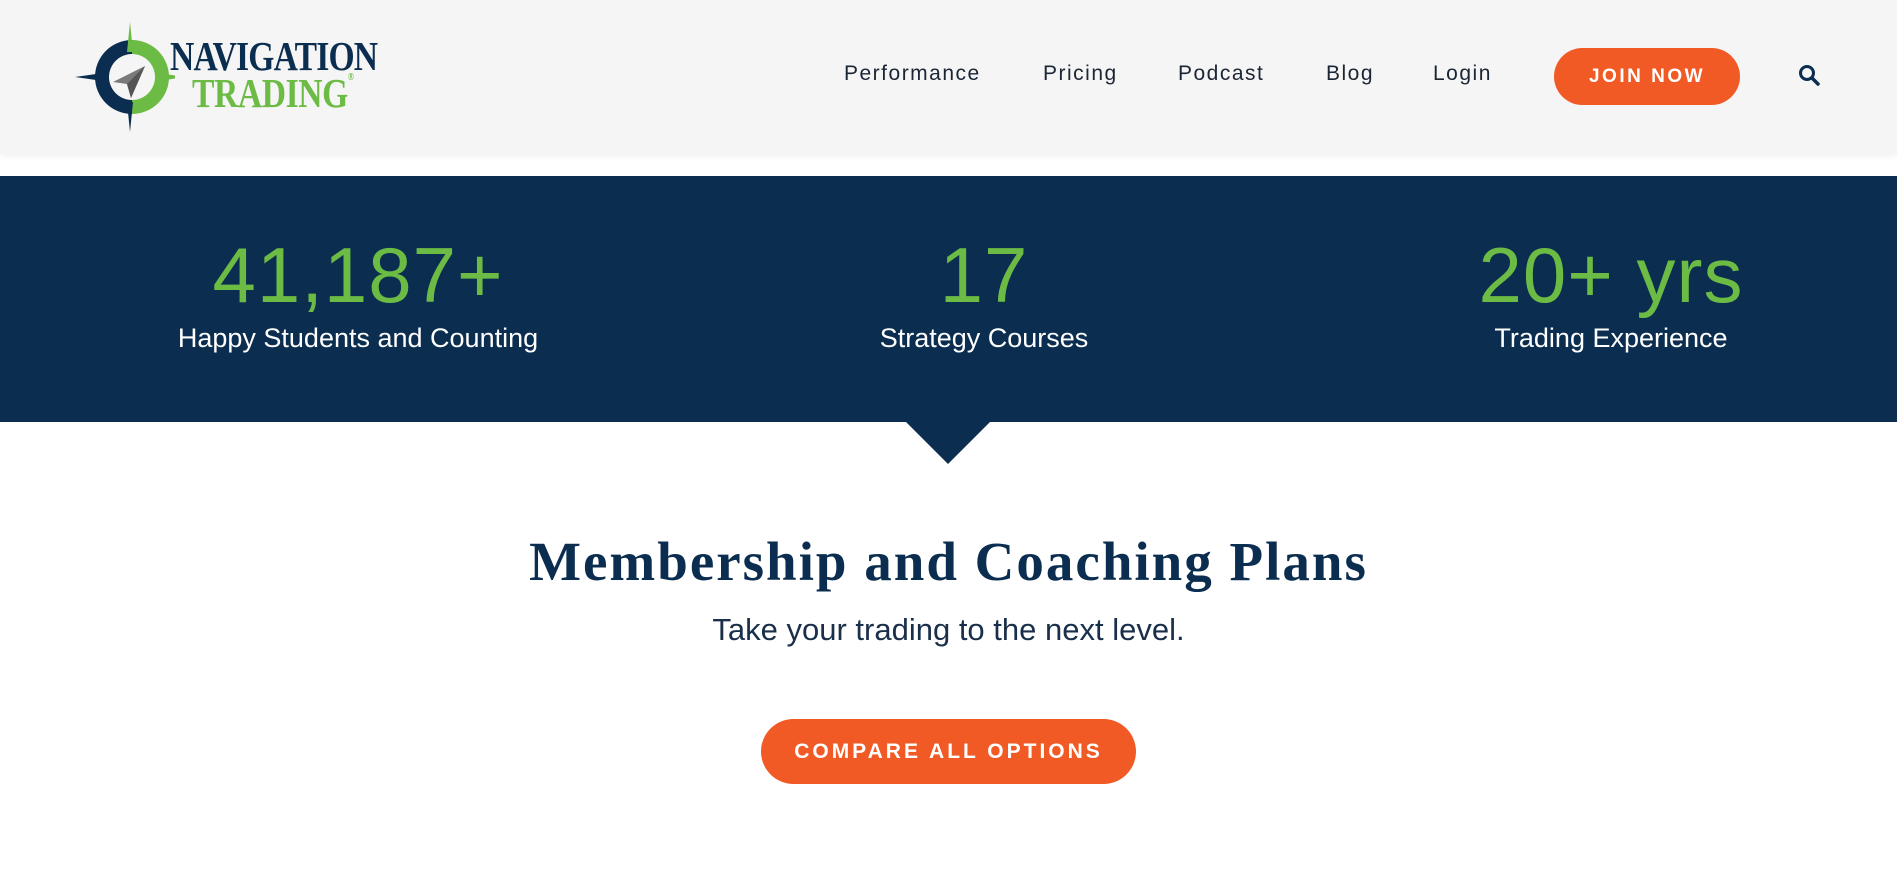  I want to click on nav-item-blog: Blog, so click(1350, 74).